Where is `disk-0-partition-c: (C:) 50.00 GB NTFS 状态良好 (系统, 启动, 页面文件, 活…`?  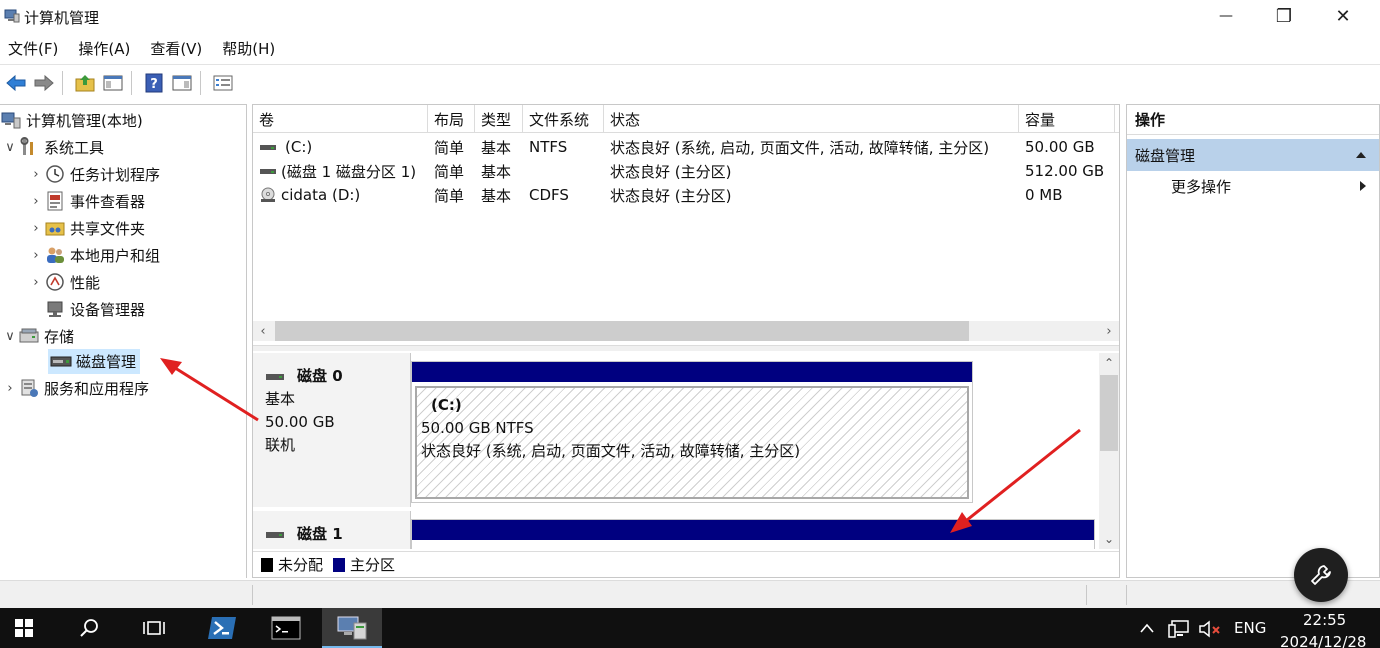 disk-0-partition-c: (C:) 50.00 GB NTFS 状态良好 (系统, 启动, 页面文件, 活… is located at coordinates (692, 432).